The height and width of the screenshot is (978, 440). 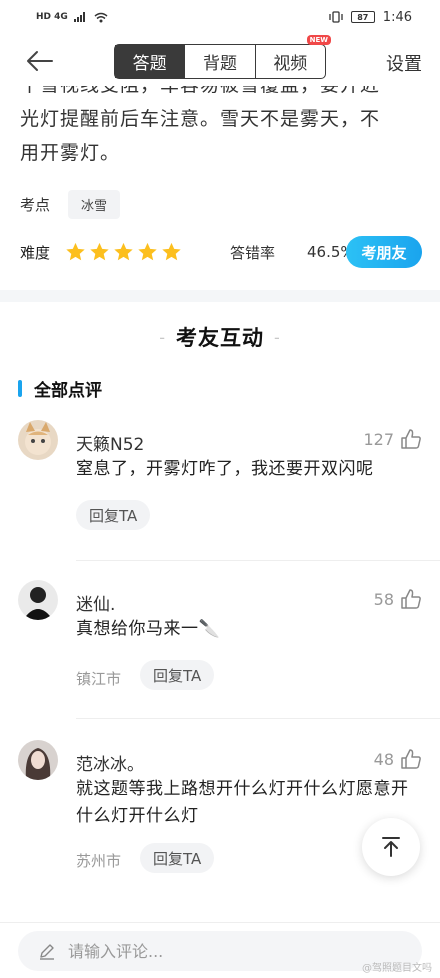 I want to click on nav-bar: 答题 背题 视频 NEW 设置, so click(x=220, y=62).